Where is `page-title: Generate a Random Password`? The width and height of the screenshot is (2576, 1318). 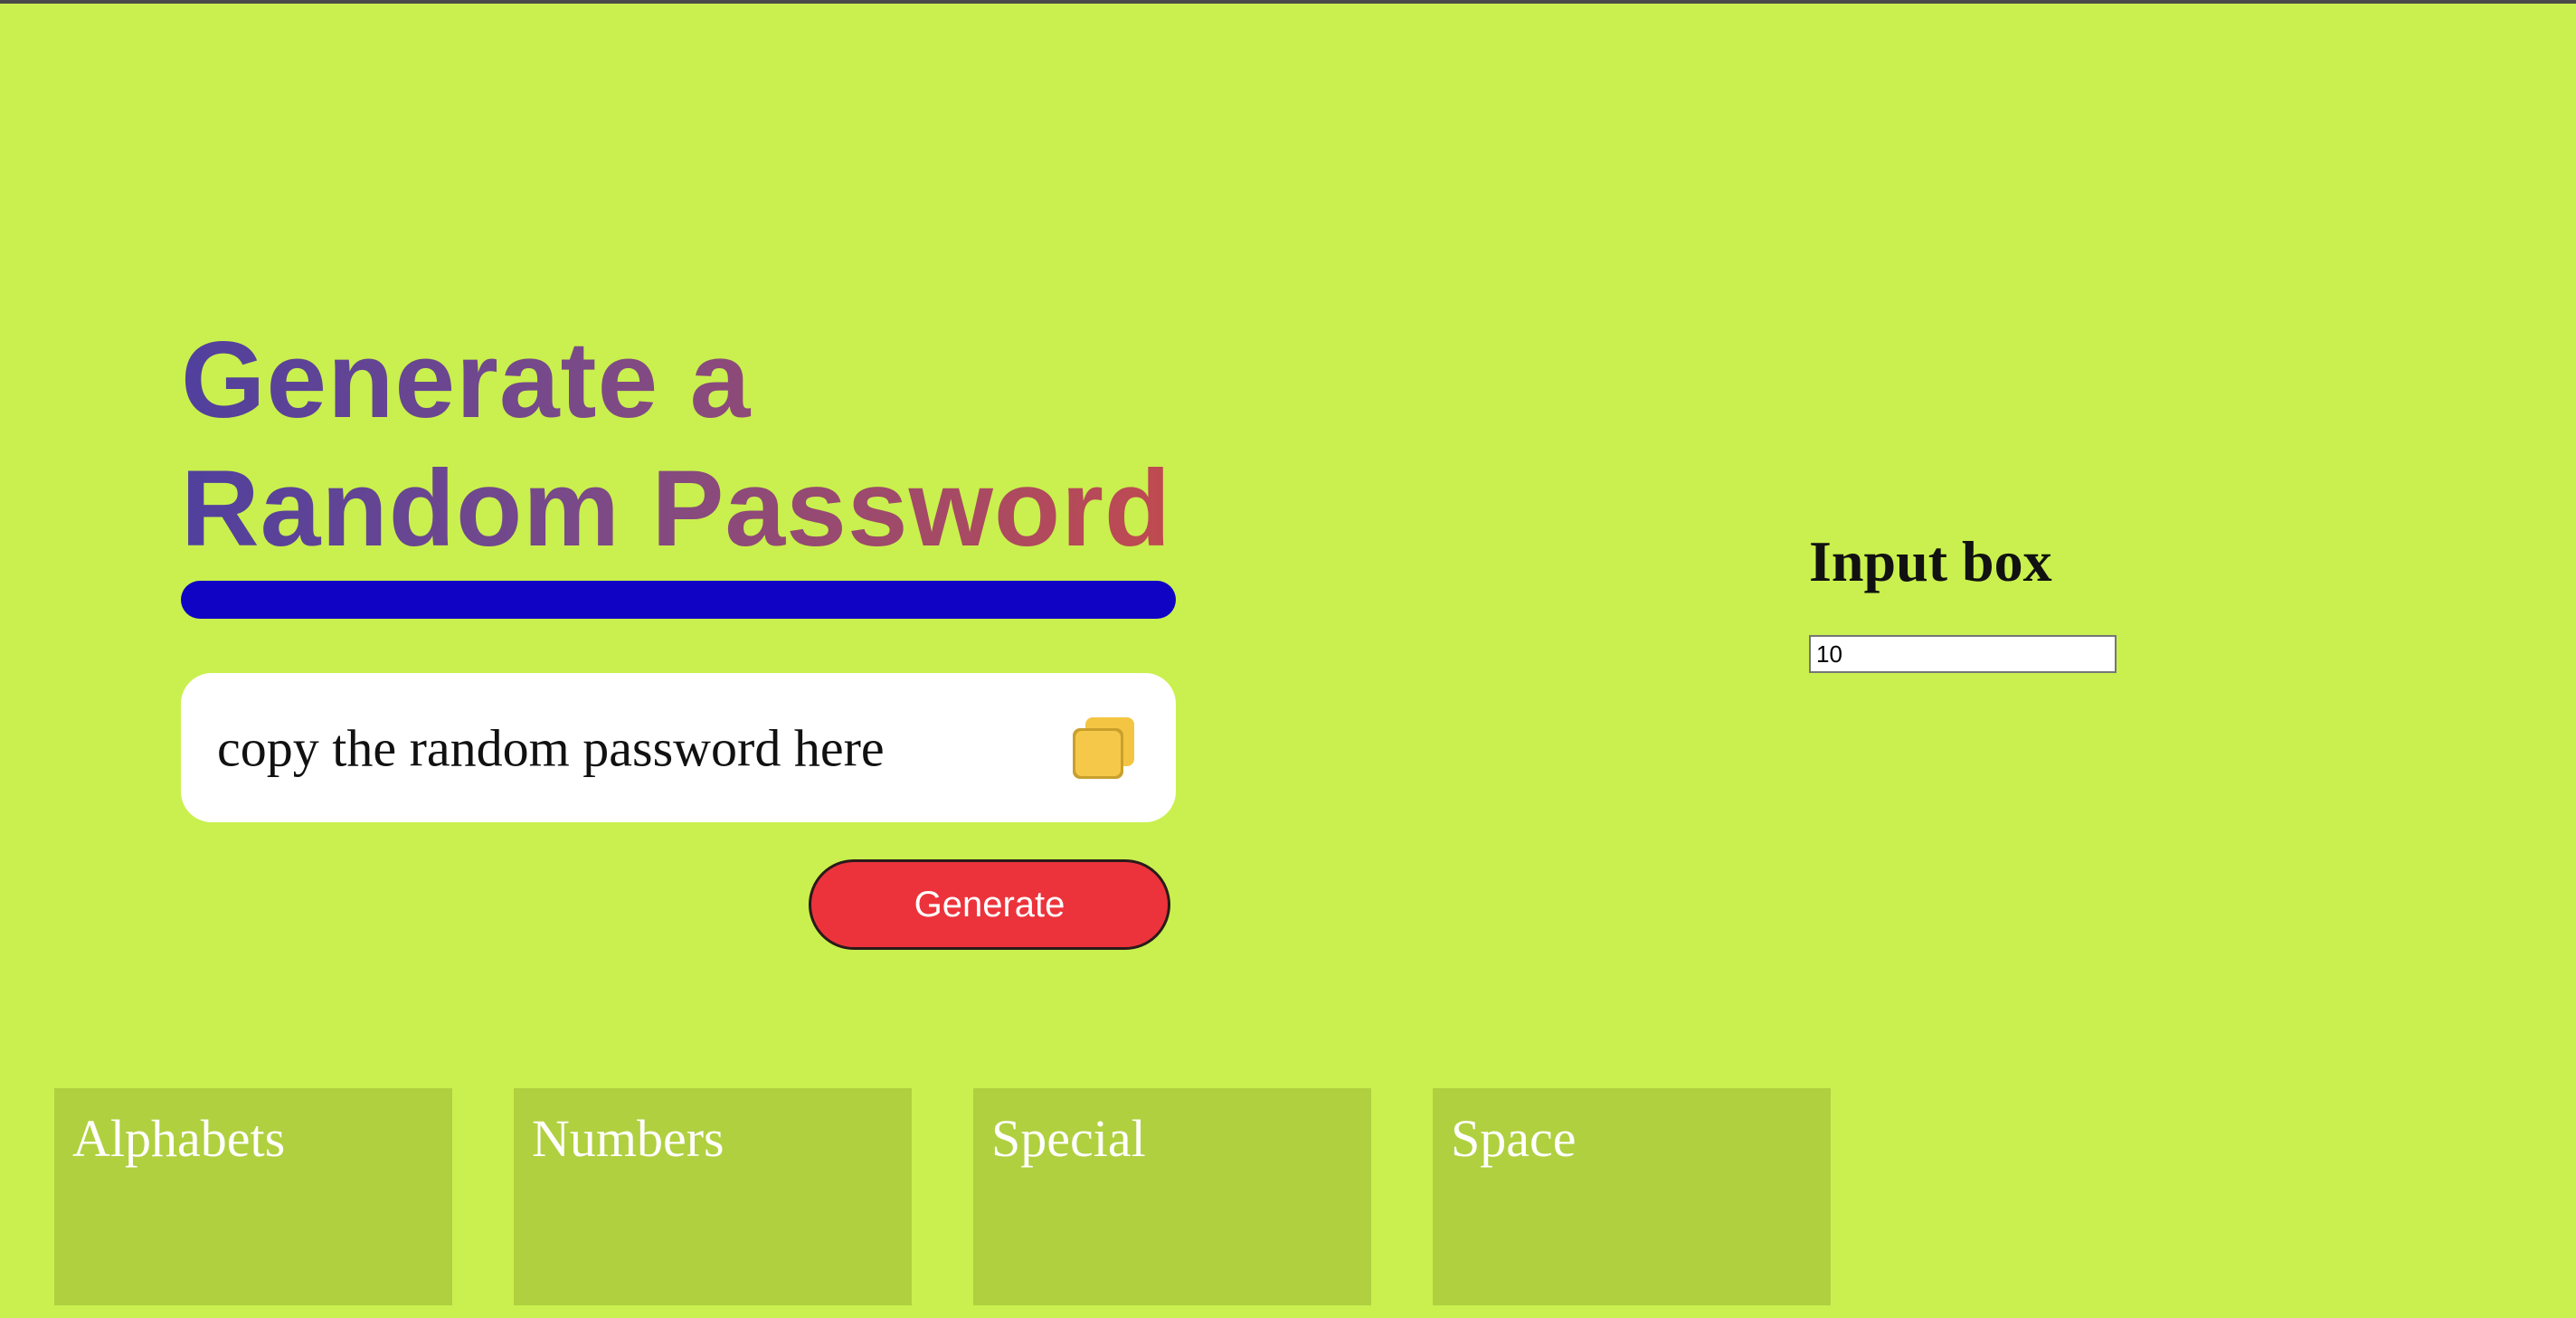 page-title: Generate a Random Password is located at coordinates (676, 444).